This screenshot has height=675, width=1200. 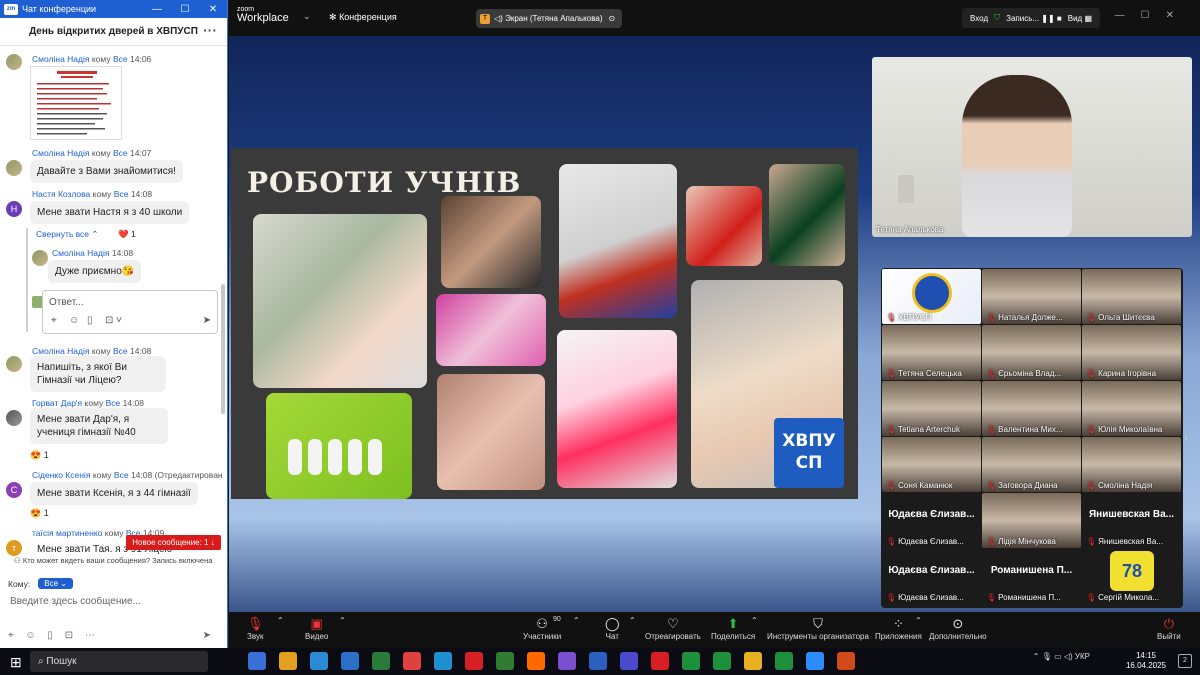 I want to click on collapse-all-link: Свернуть все ⌃, so click(x=67, y=234).